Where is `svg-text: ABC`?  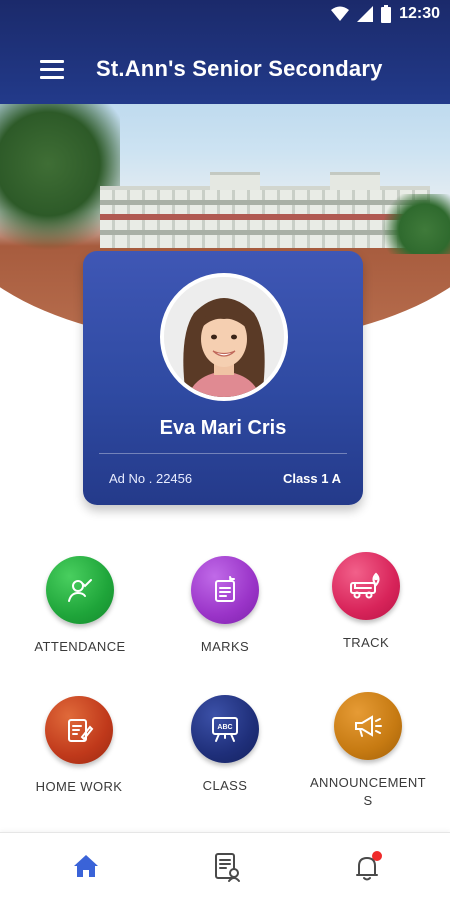 svg-text: ABC is located at coordinates (224, 727).